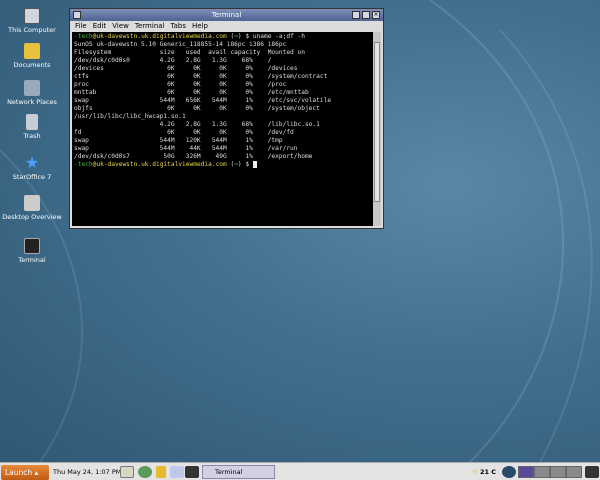 Image resolution: width=600 pixels, height=480 pixels. What do you see at coordinates (180, 84) in the screenshot?
I see `output-line: proc 0K 0K 0K 0% /proc` at bounding box center [180, 84].